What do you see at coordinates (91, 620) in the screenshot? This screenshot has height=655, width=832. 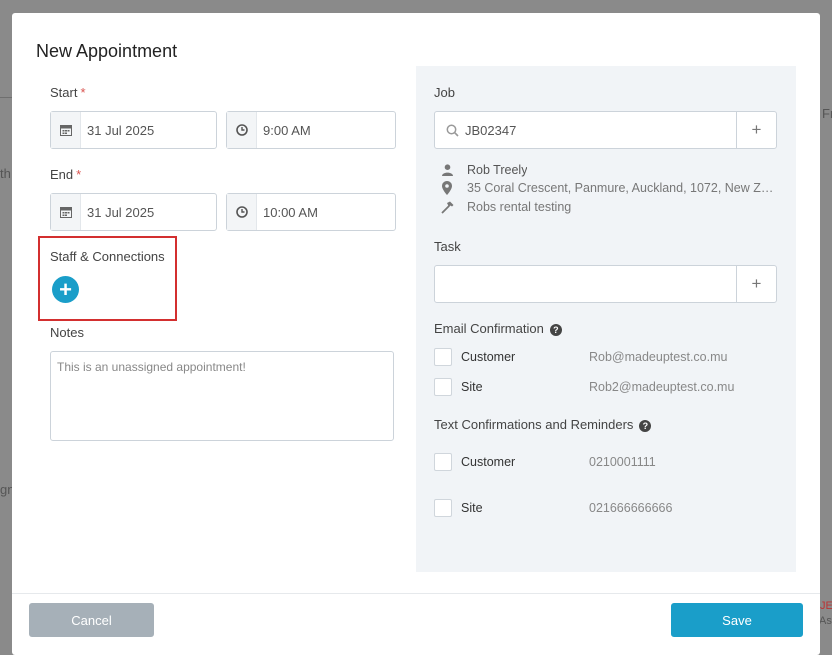 I see `cancel-button: Cancel` at bounding box center [91, 620].